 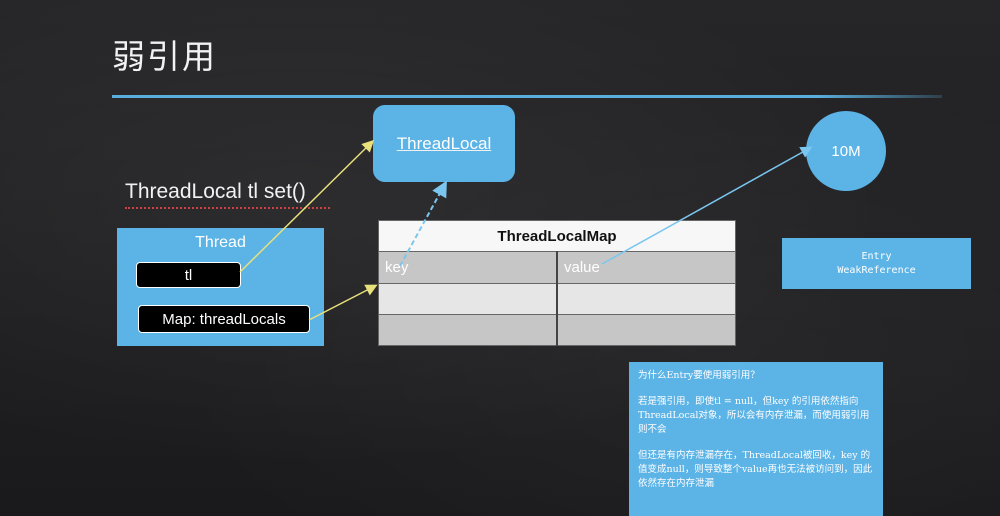 What do you see at coordinates (307, 206) in the screenshot?
I see `arrow-tl-to-threadlocal` at bounding box center [307, 206].